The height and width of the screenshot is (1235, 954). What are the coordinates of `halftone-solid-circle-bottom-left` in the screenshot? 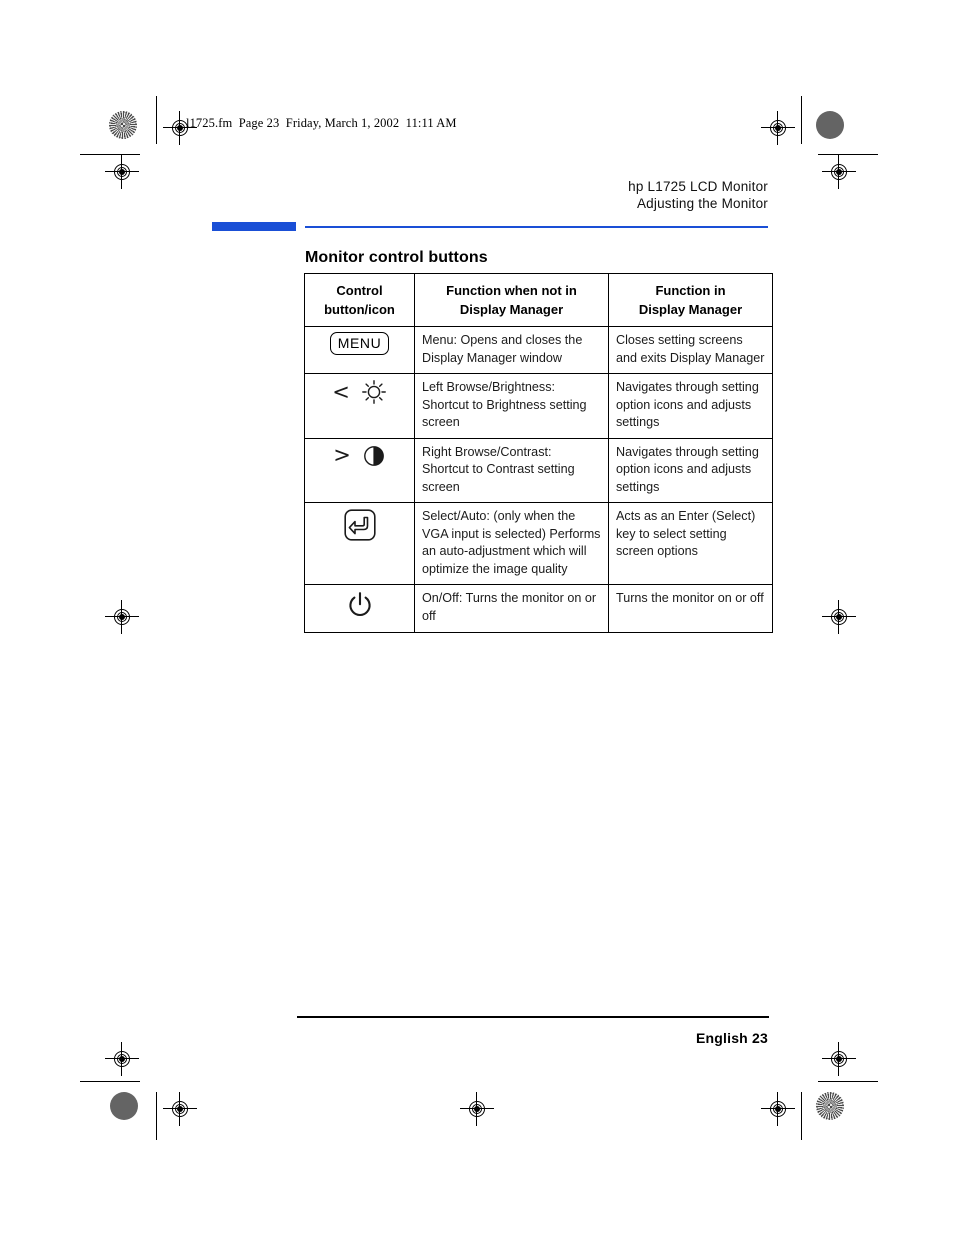 It's located at (124, 1106).